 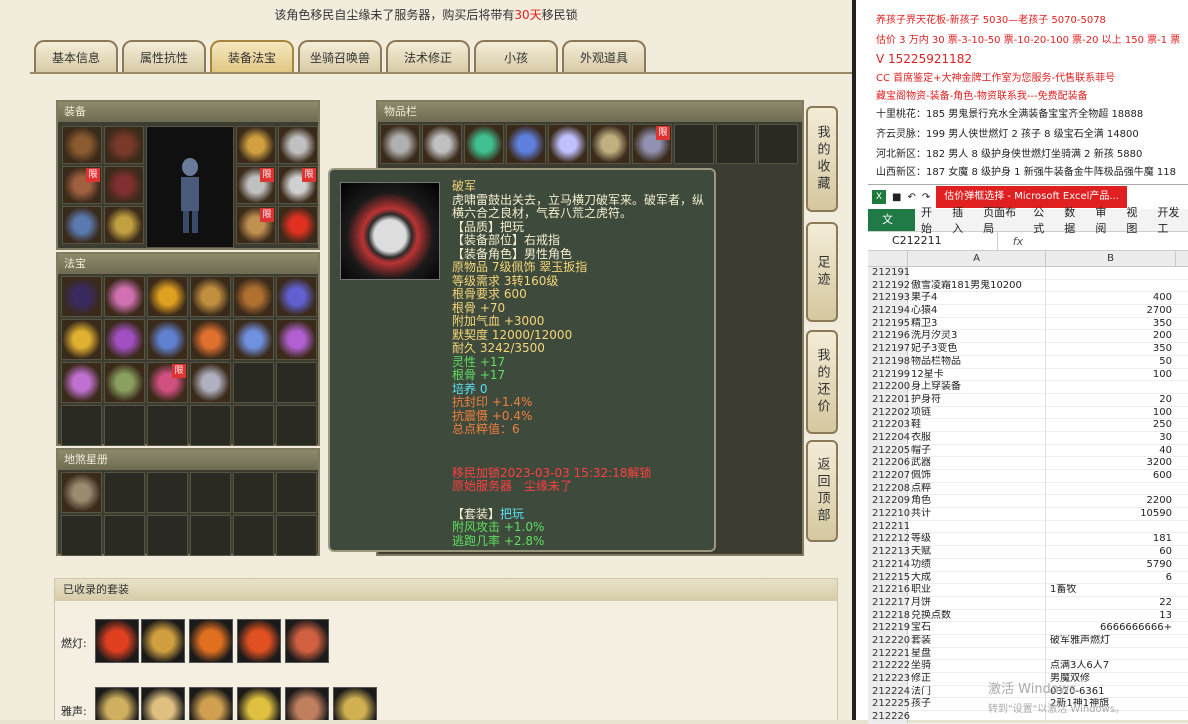 I want to click on row-number: 212196, so click(x=889, y=336).